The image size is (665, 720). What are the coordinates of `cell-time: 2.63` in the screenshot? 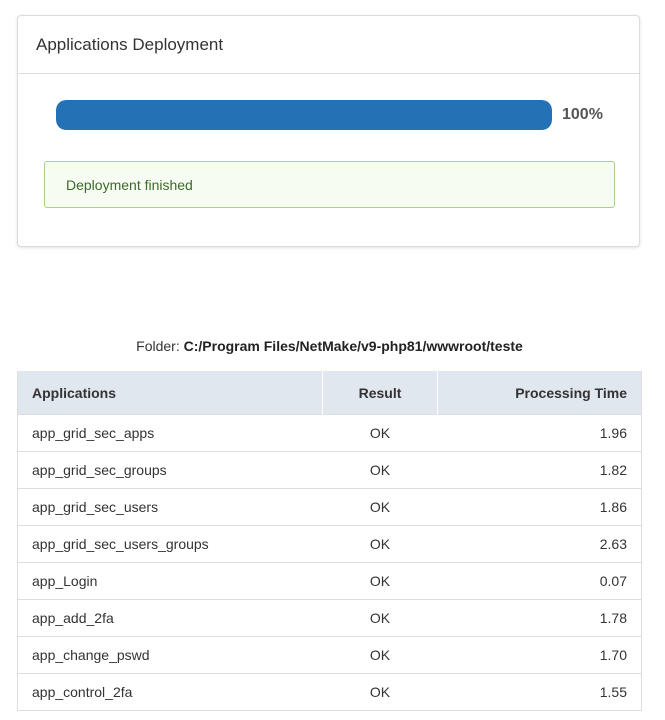 It's located at (539, 544).